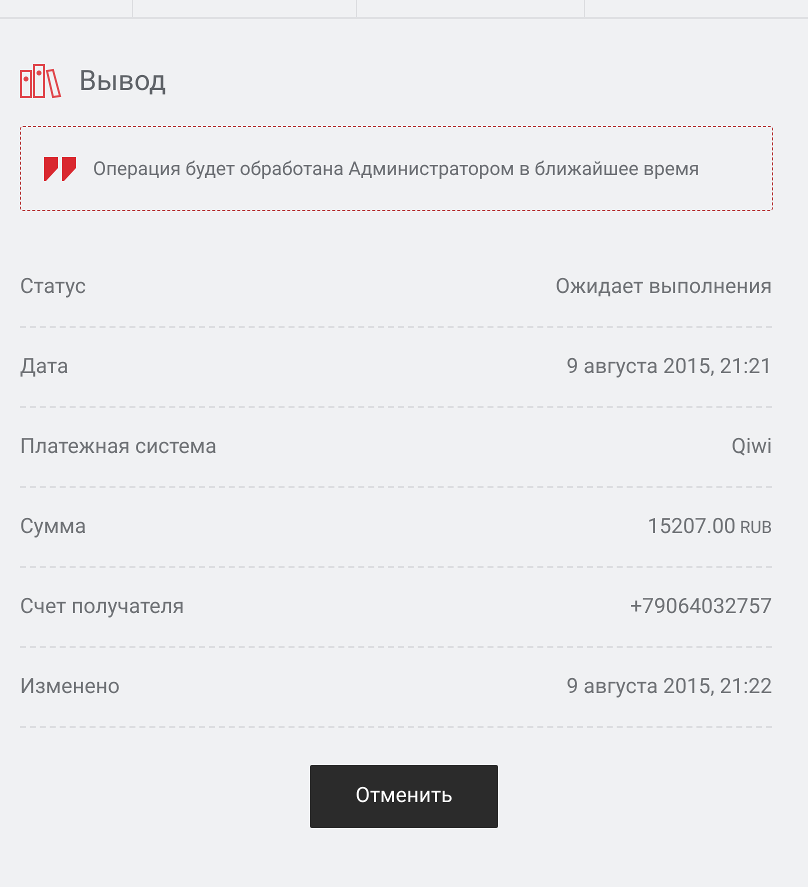 The width and height of the screenshot is (808, 887). What do you see at coordinates (122, 81) in the screenshot?
I see `page-title: Вывод` at bounding box center [122, 81].